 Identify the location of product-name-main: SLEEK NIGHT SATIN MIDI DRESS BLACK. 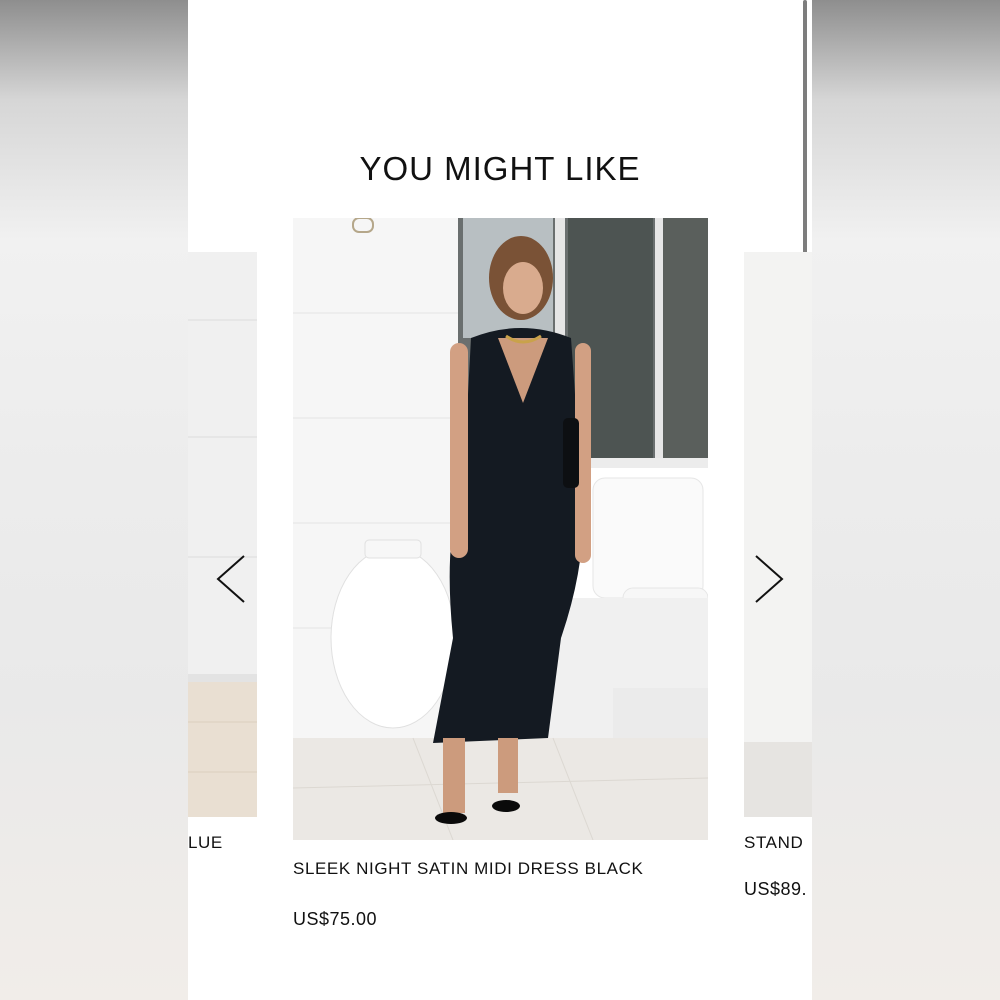
(468, 869).